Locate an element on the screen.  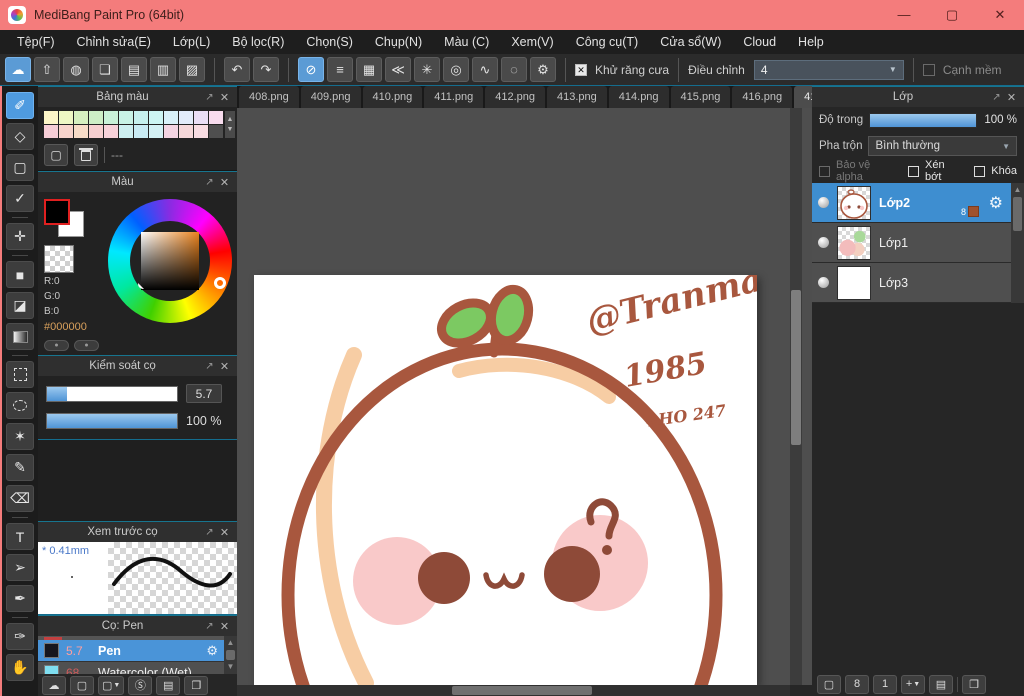
layer-gear-icon: ⚙ is located at coordinates (996, 203).